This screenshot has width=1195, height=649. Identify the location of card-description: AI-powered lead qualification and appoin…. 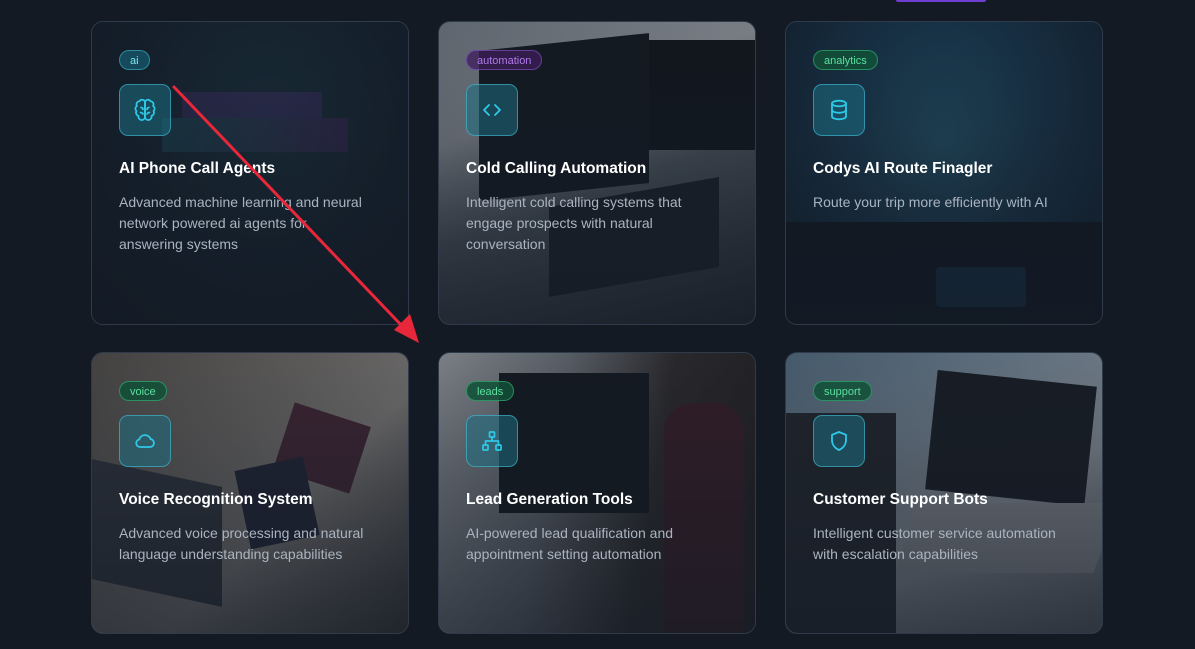
(570, 543).